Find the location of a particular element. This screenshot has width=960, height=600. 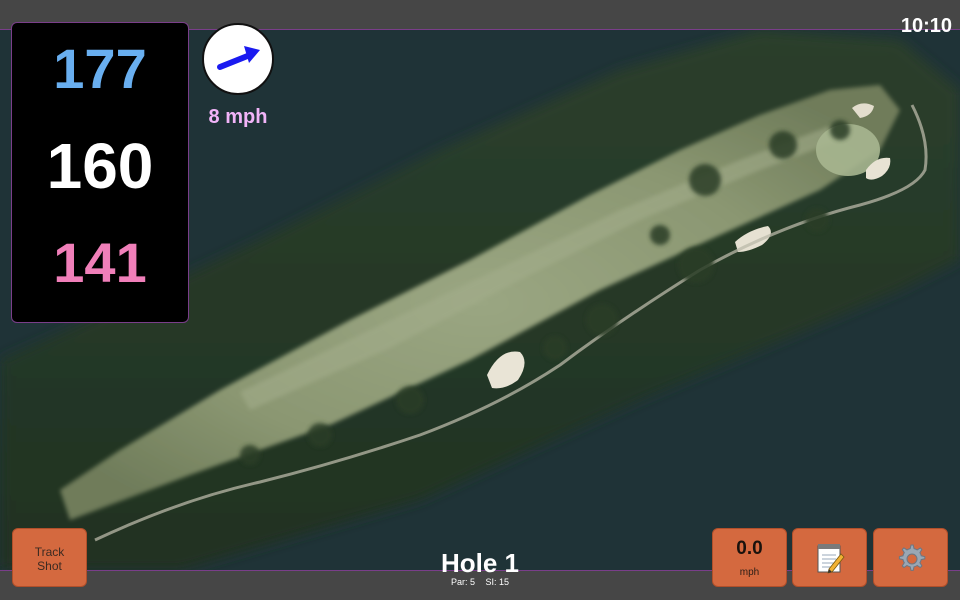

speed-button: 0.0 mph is located at coordinates (749, 557).